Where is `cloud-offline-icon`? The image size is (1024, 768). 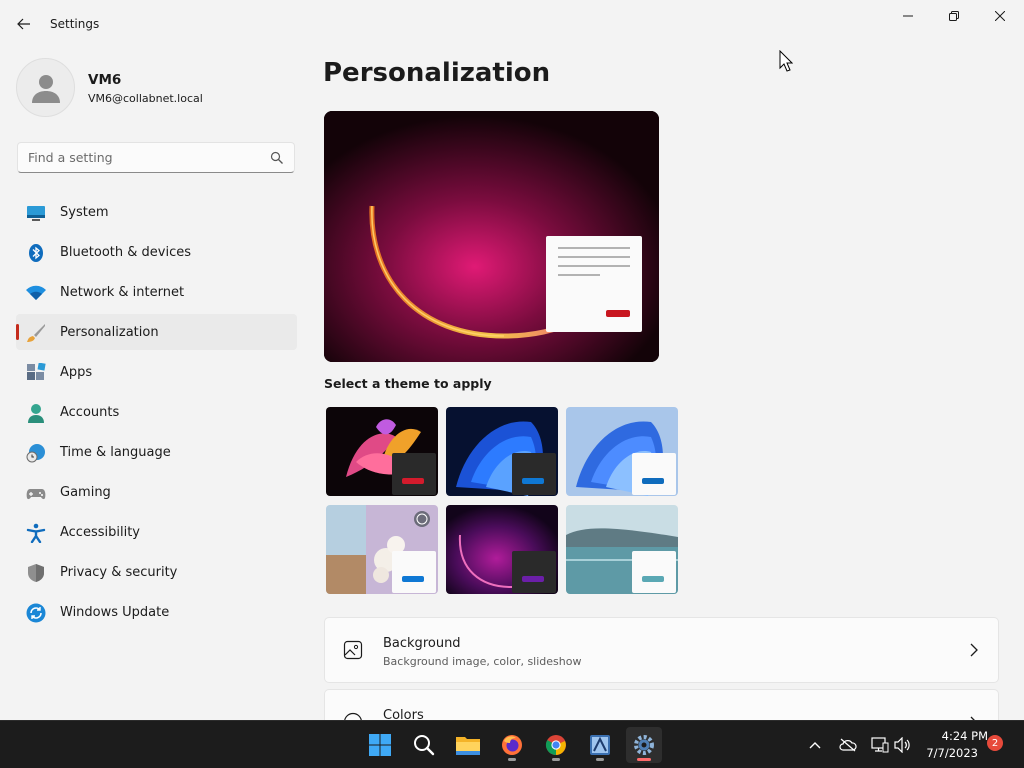
cloud-offline-icon is located at coordinates (848, 745).